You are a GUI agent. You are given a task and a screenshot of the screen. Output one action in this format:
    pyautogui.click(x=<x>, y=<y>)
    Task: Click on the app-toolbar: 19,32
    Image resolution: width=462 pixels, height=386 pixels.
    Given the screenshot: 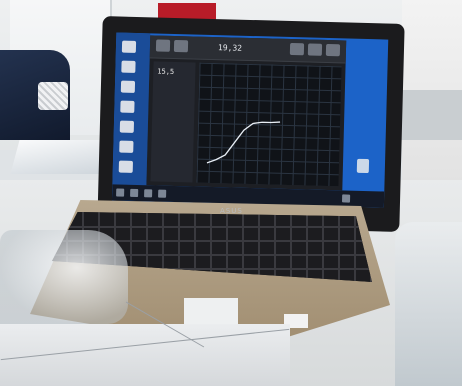 What is the action you would take?
    pyautogui.click(x=248, y=49)
    